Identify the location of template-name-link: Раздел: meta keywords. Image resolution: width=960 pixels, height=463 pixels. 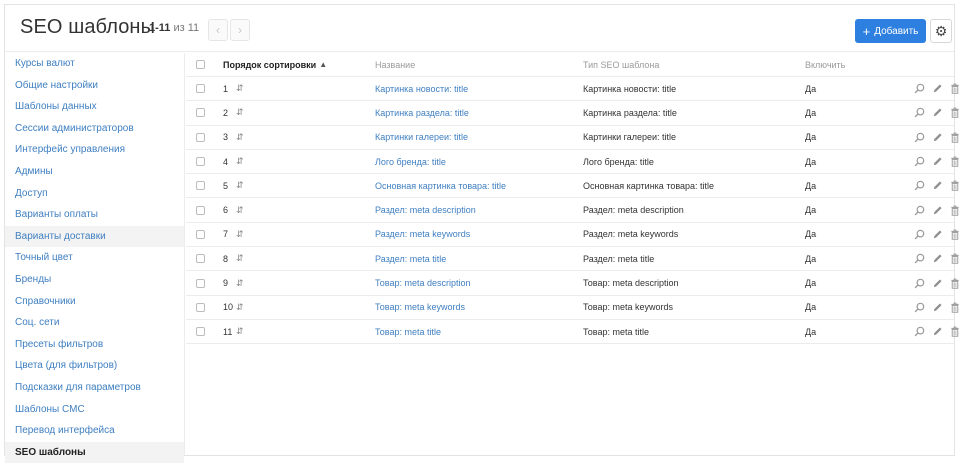
(422, 234).